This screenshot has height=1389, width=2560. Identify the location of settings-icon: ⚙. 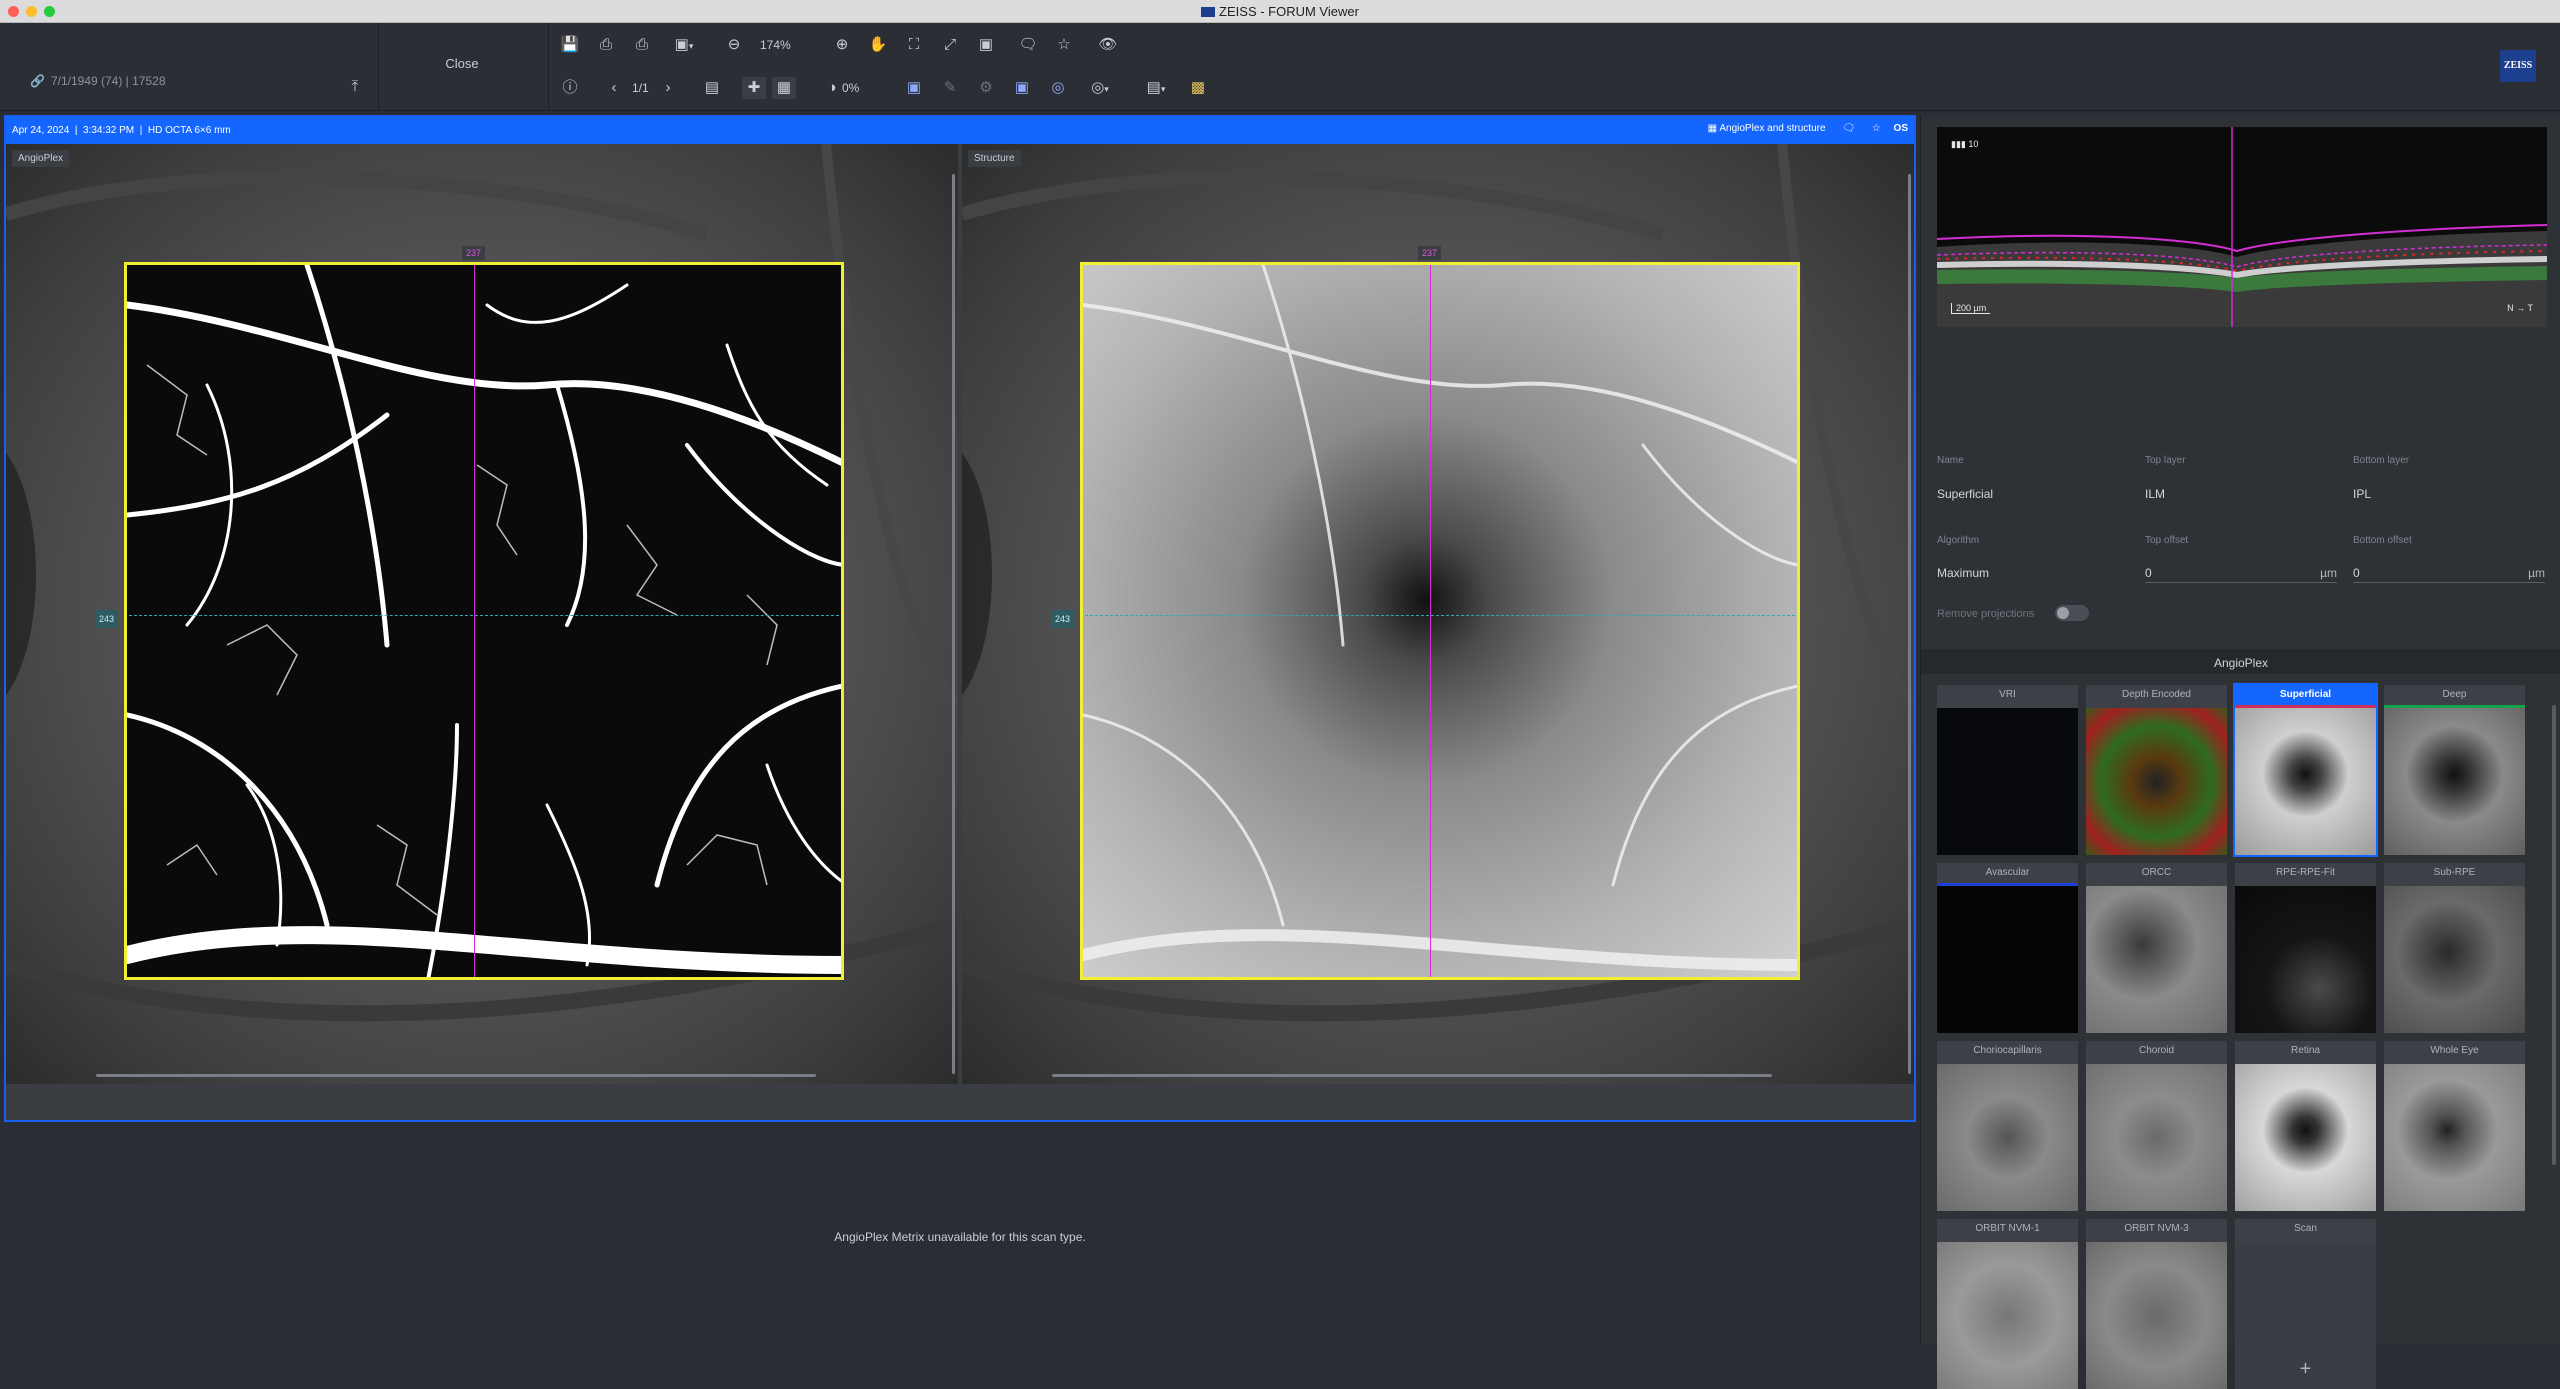
(986, 88).